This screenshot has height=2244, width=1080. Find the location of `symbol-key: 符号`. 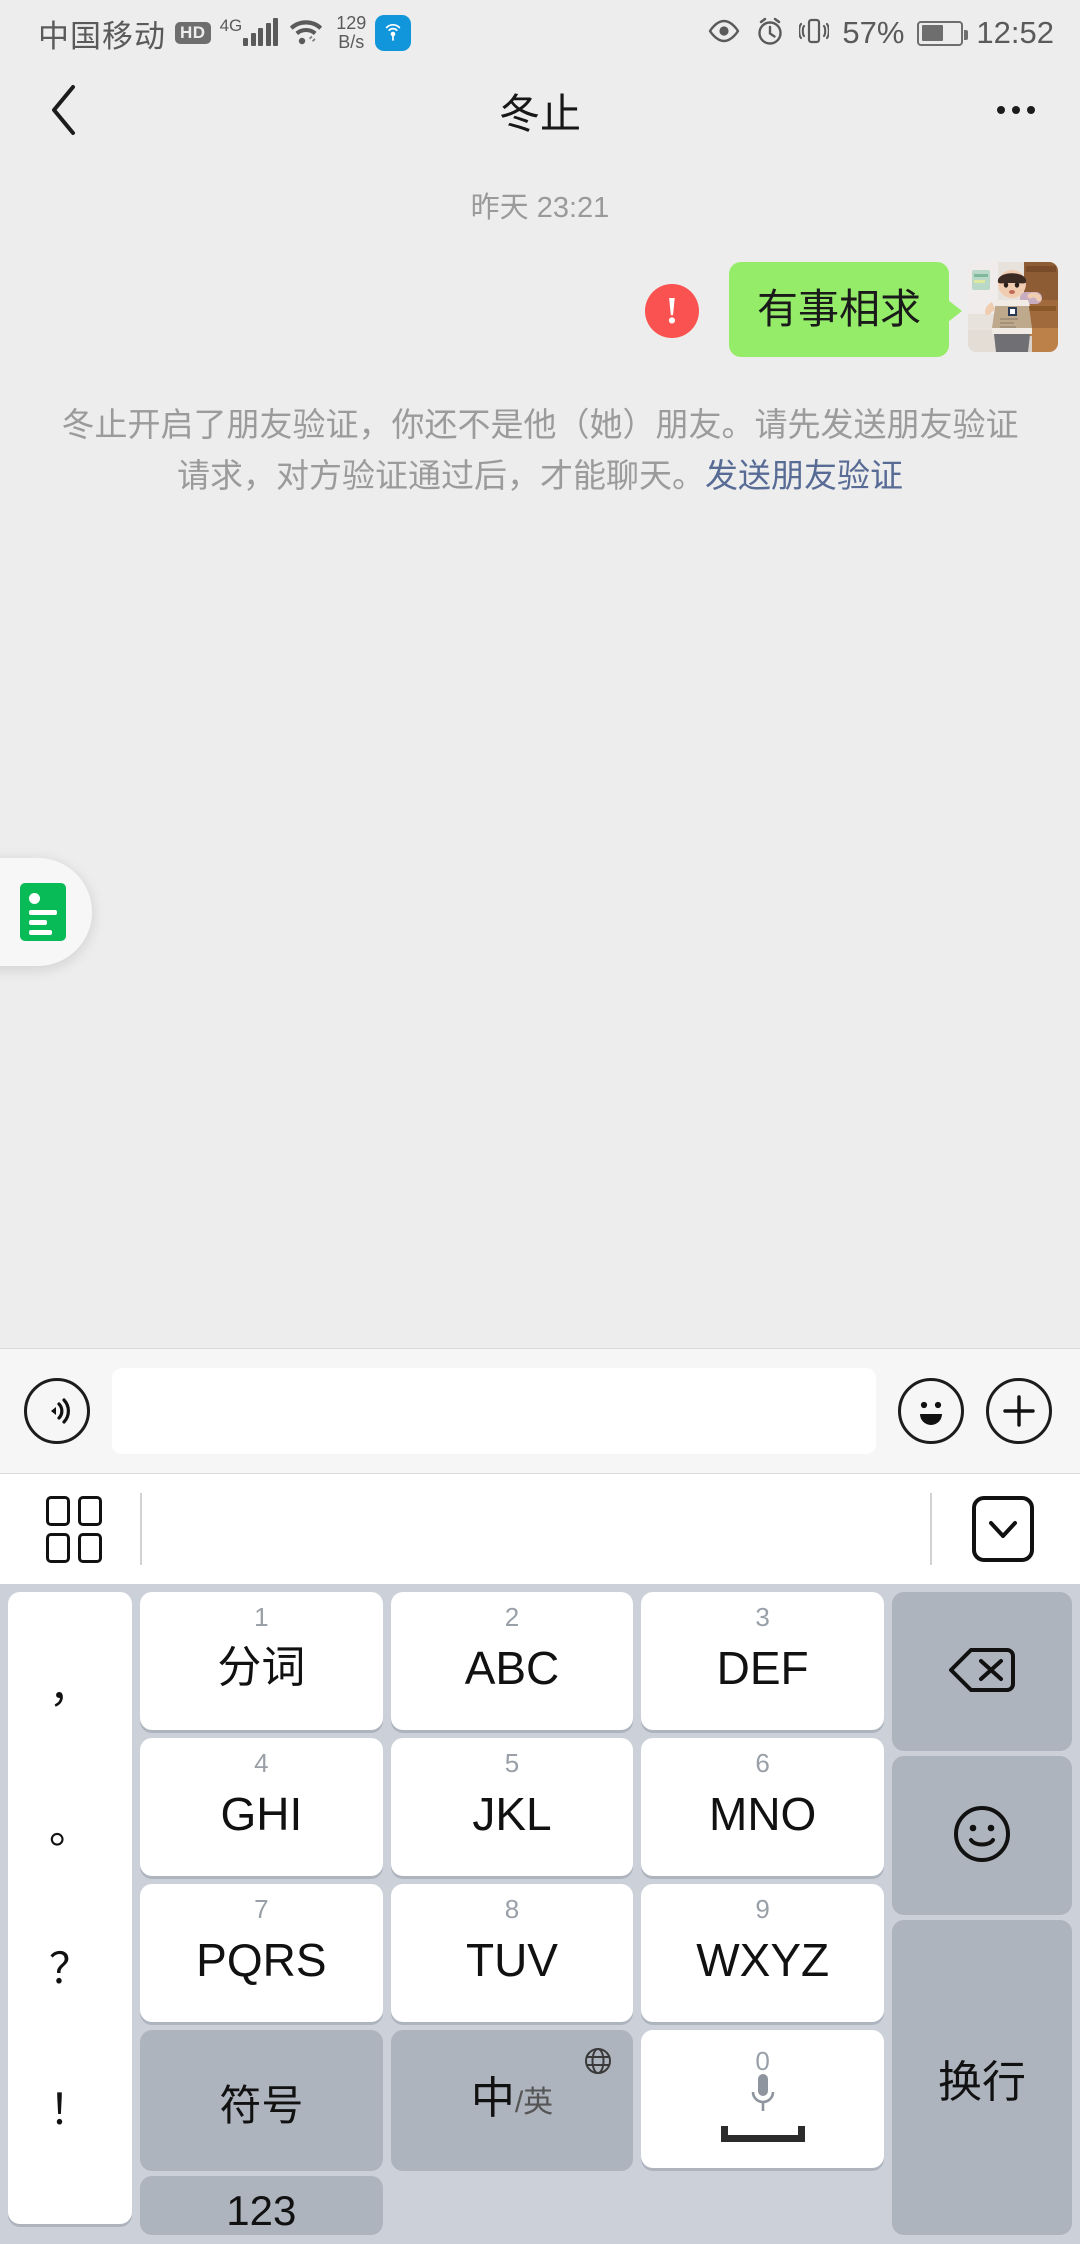

symbol-key: 符号 is located at coordinates (261, 2099).